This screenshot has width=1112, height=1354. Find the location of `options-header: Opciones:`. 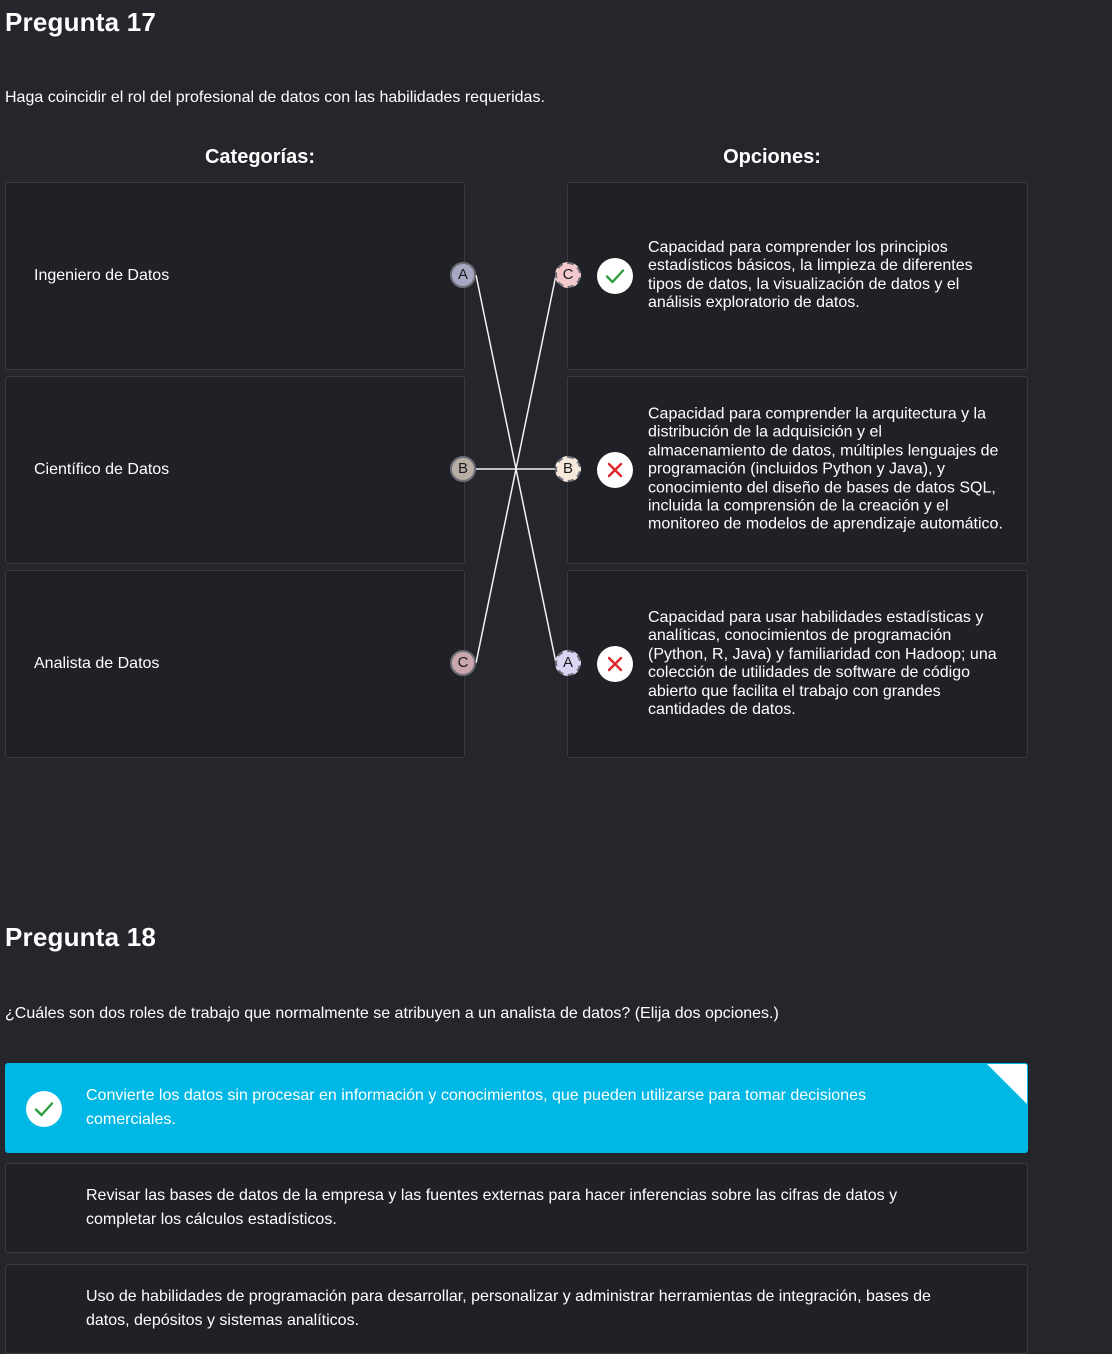

options-header: Opciones: is located at coordinates (772, 157).